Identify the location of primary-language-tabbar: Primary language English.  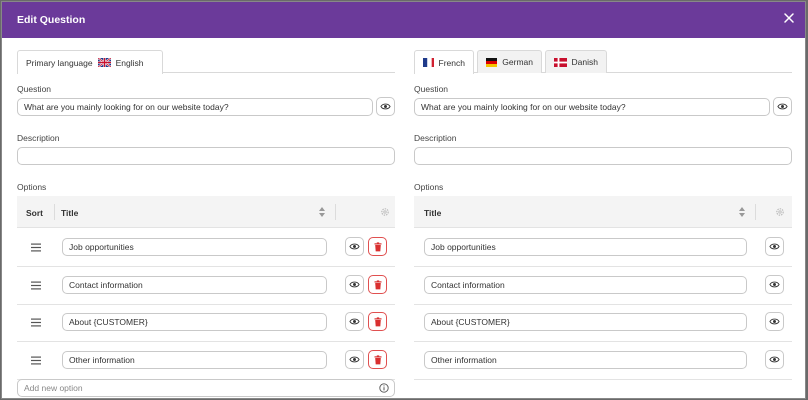
(206, 62).